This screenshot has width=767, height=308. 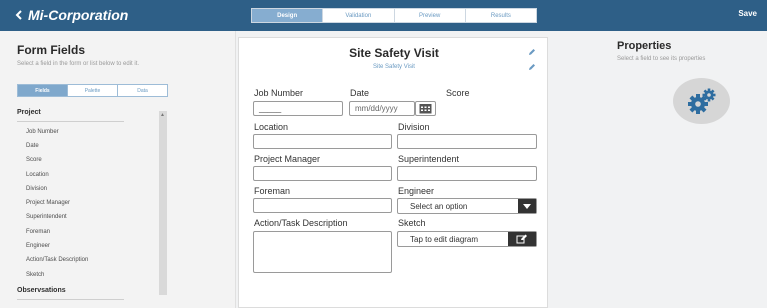 What do you see at coordinates (429, 15) in the screenshot?
I see `tab-preview: Preview` at bounding box center [429, 15].